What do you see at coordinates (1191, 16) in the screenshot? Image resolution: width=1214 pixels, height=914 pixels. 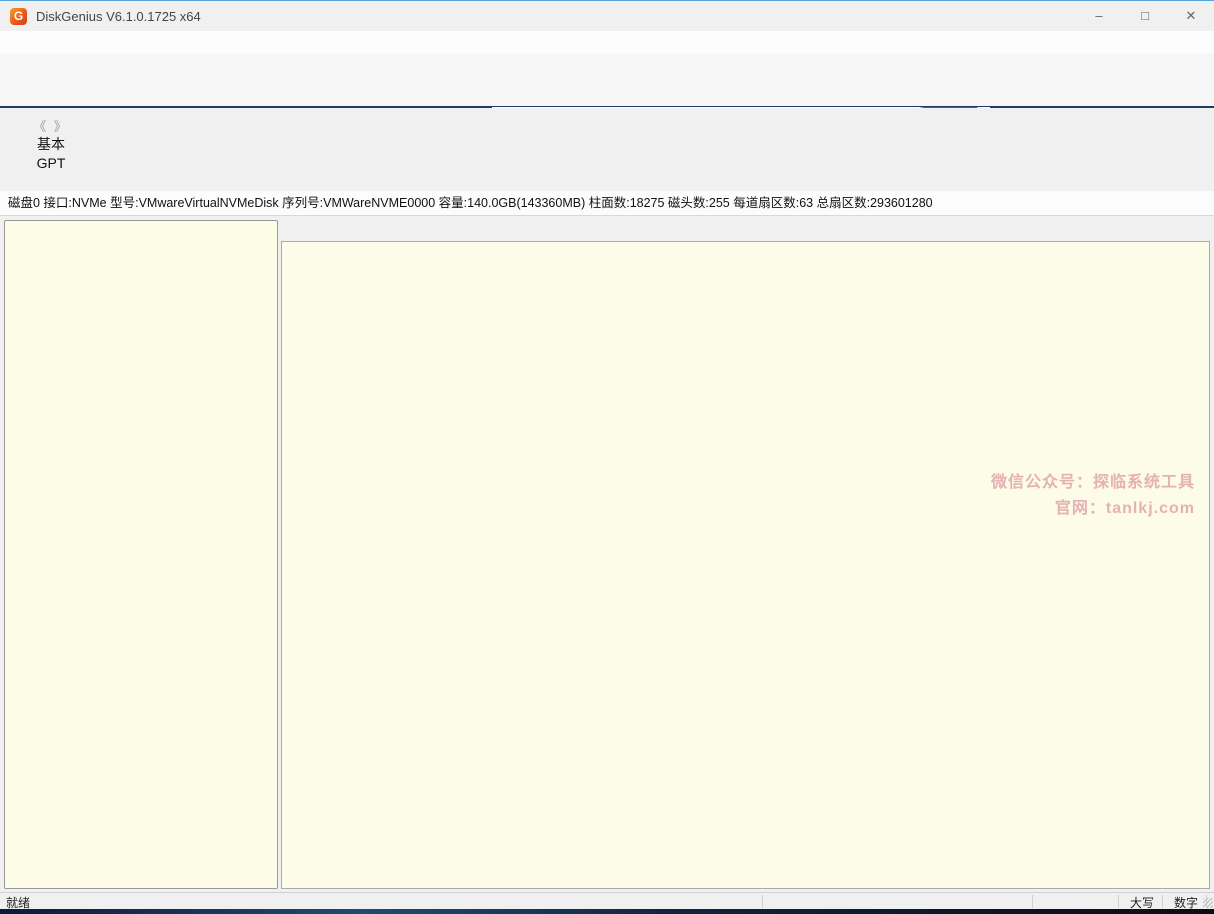 I see `close-button: ✕` at bounding box center [1191, 16].